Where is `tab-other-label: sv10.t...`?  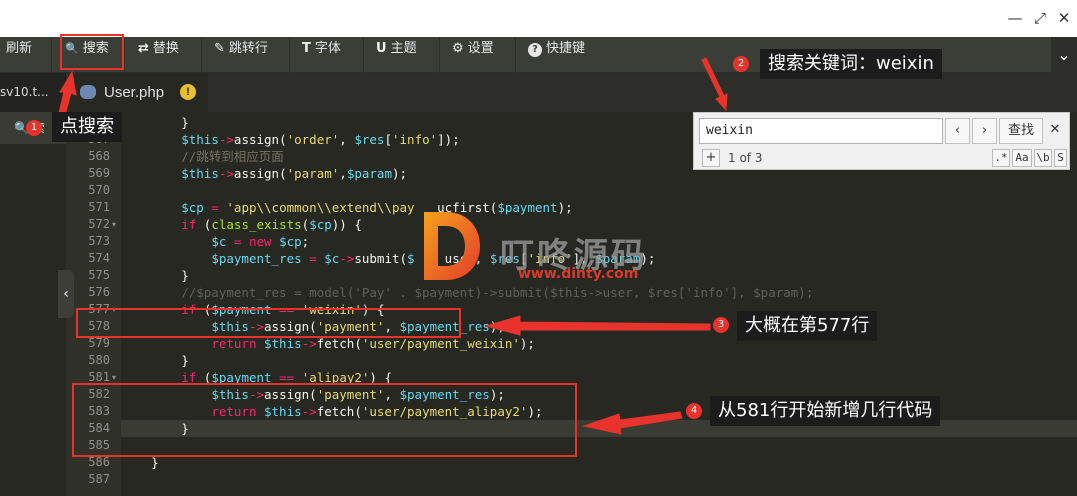 tab-other-label: sv10.t... is located at coordinates (24, 92).